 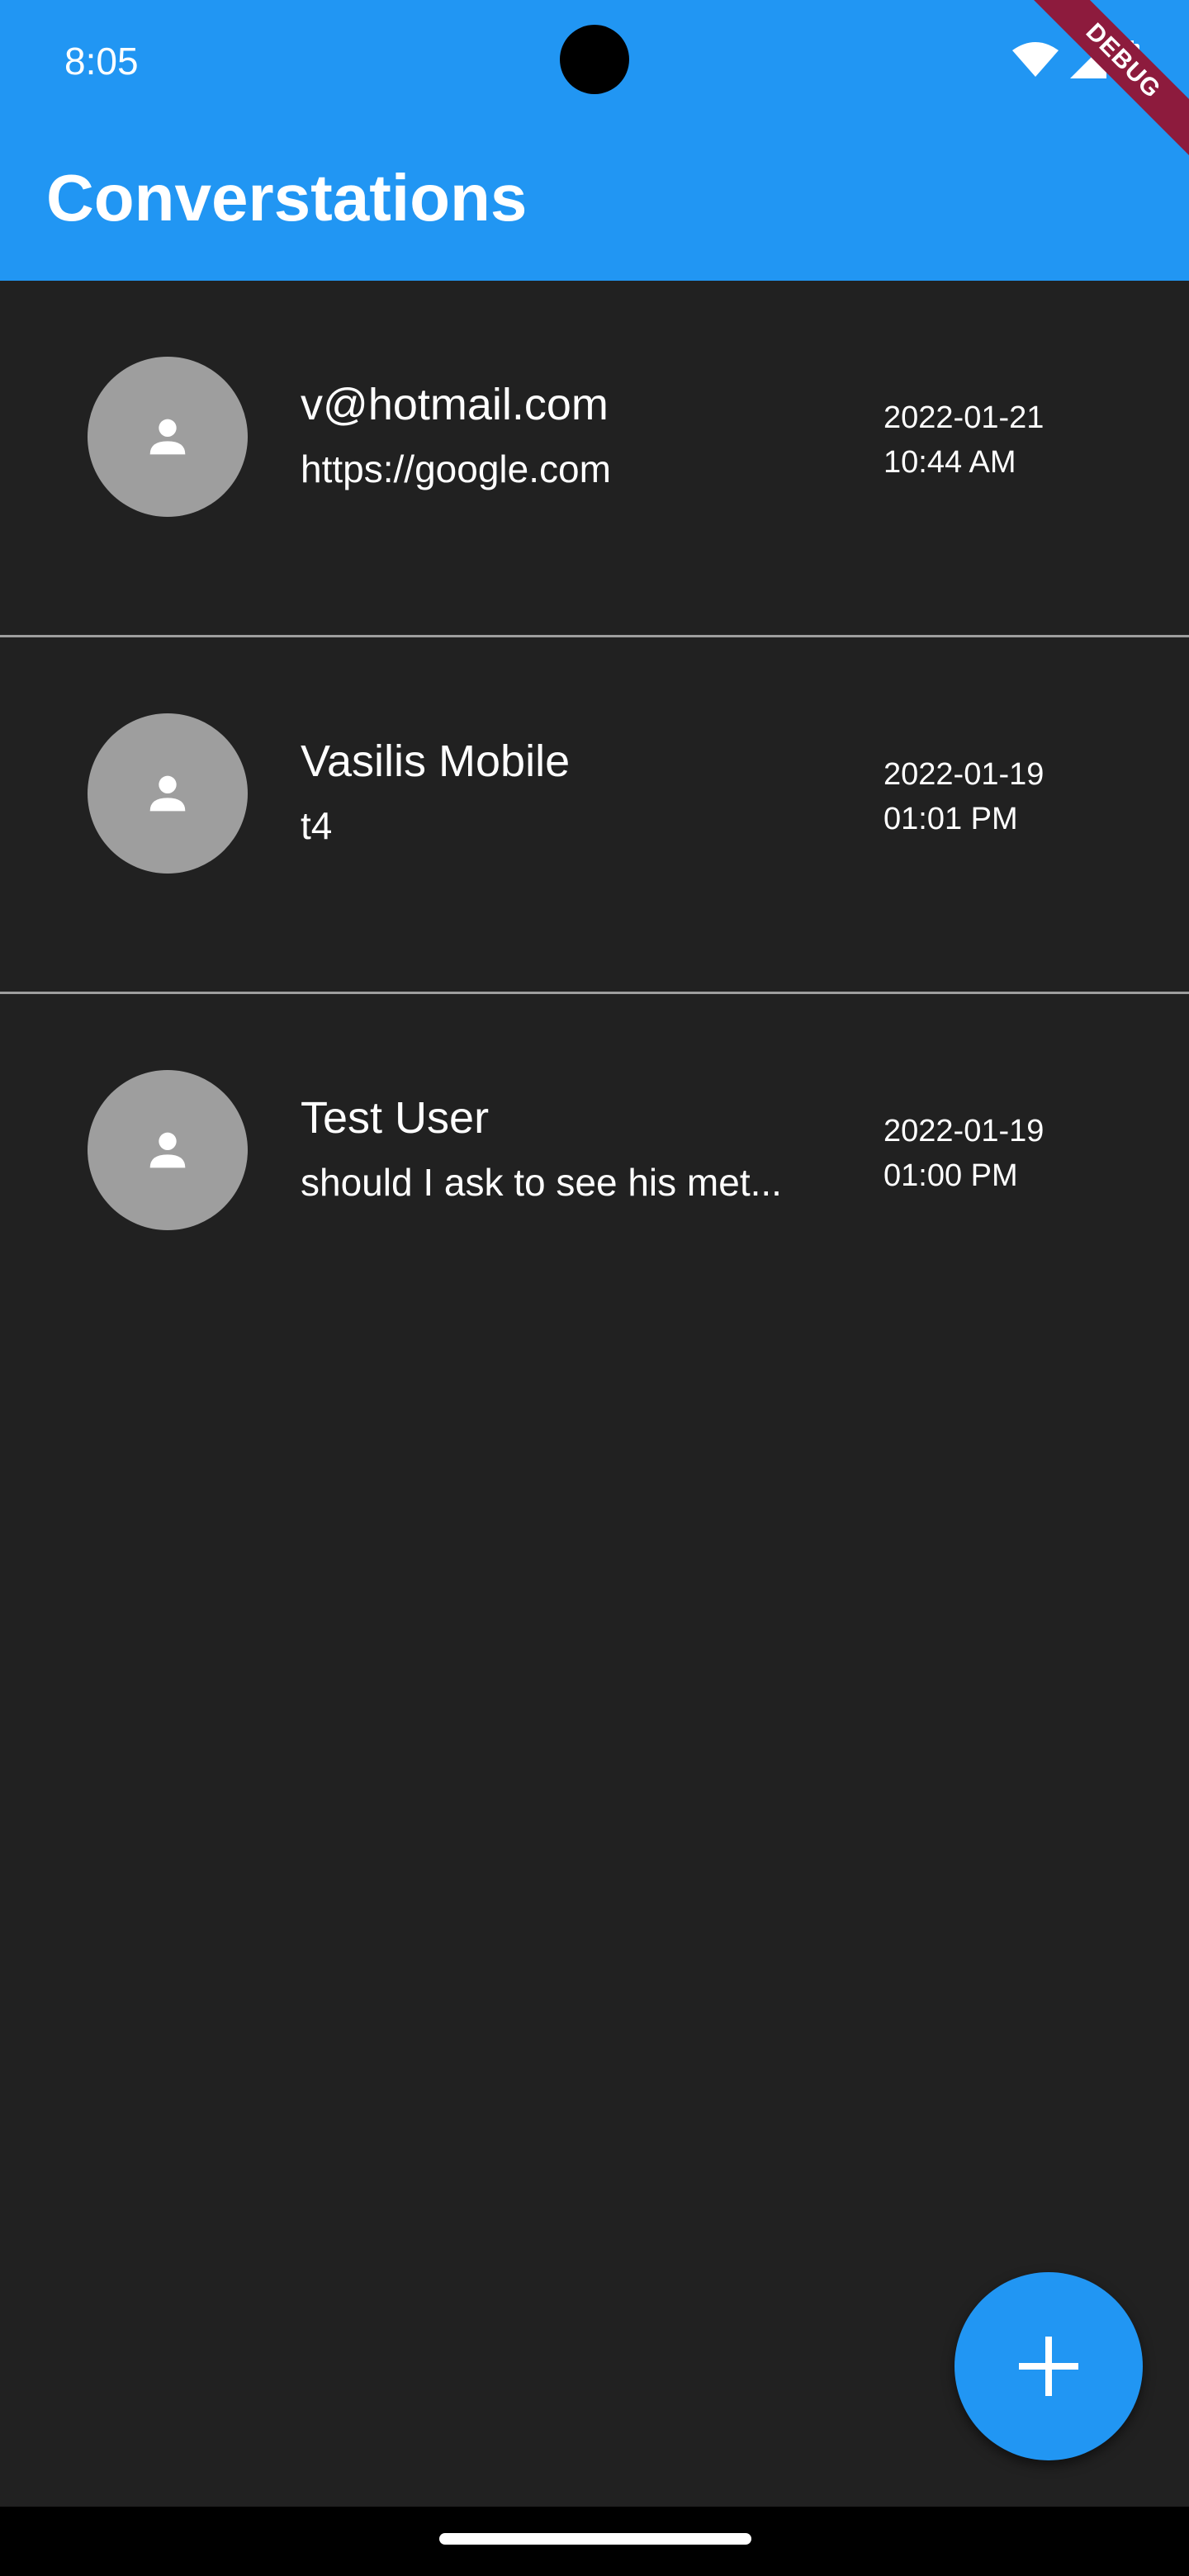 I want to click on conversation-date: 2022-01-21, so click(x=964, y=417).